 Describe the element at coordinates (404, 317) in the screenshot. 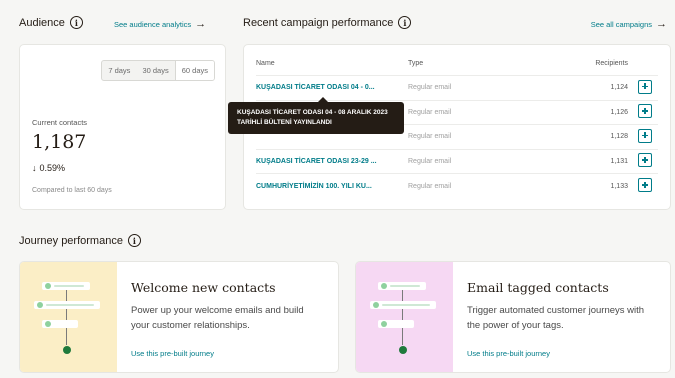

I see `tagged-journey-illustration` at that location.